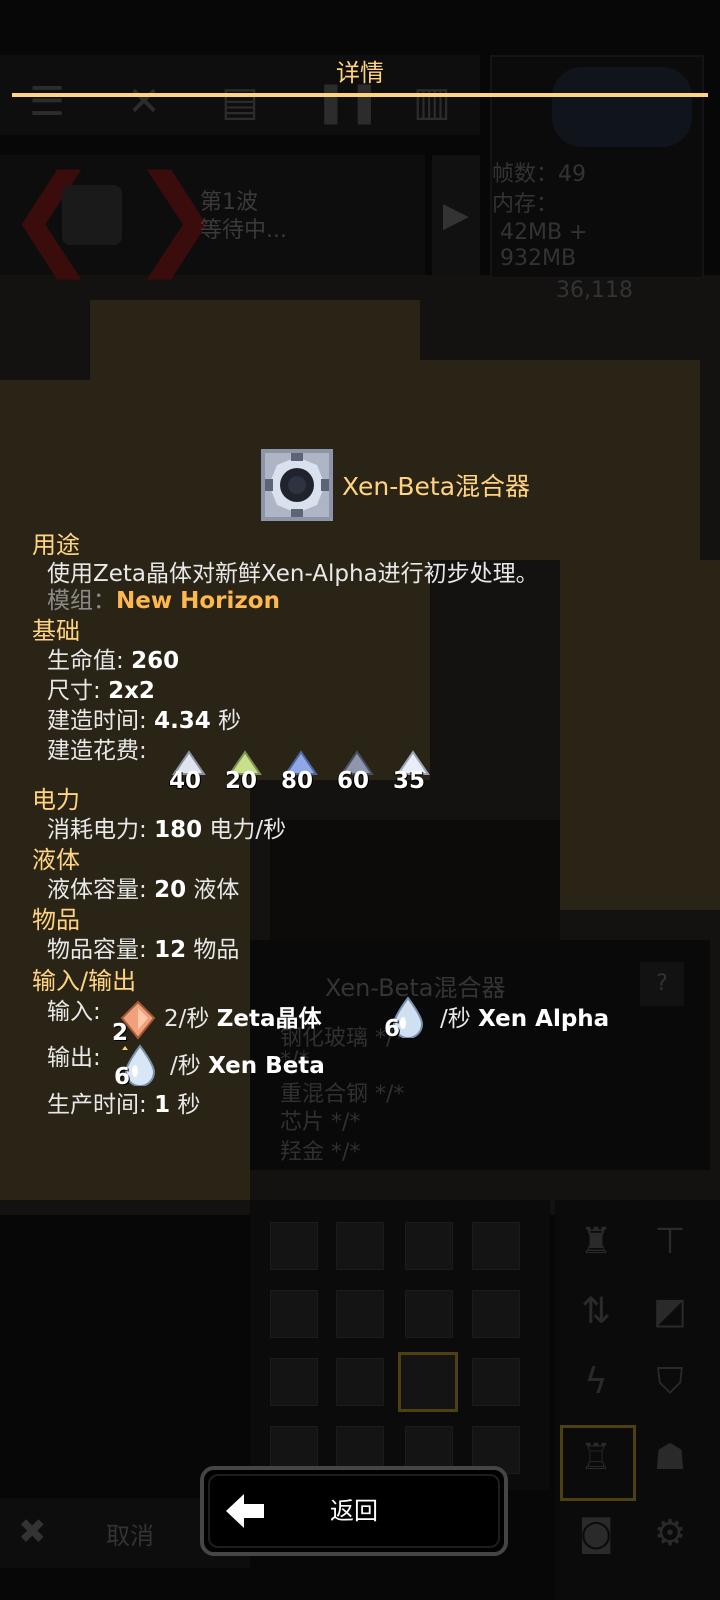 The height and width of the screenshot is (1600, 720). Describe the element at coordinates (670, 1382) in the screenshot. I see `defense-category-icon: ⛉` at that location.